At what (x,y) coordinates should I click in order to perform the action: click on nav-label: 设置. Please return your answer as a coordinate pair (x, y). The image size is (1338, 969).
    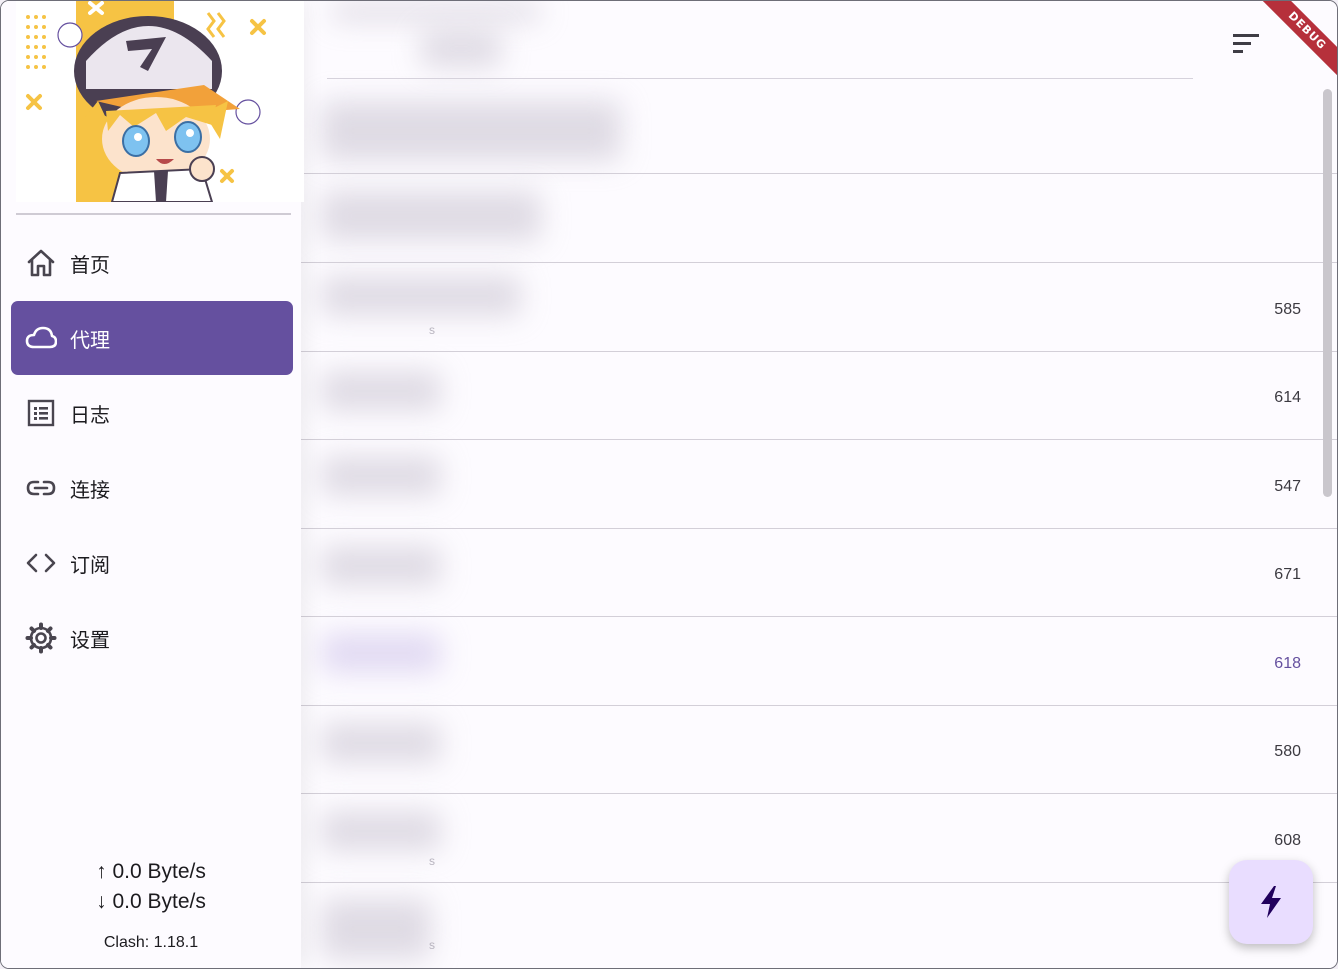
    Looking at the image, I should click on (90, 639).